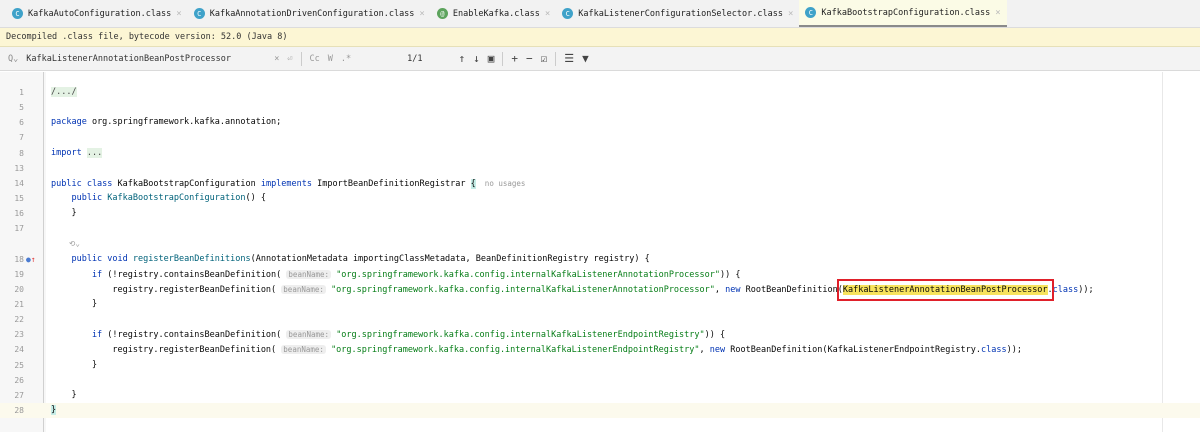 The width and height of the screenshot is (1200, 432). I want to click on code-token: KafkaBootstrapConfiguration, so click(176, 197).